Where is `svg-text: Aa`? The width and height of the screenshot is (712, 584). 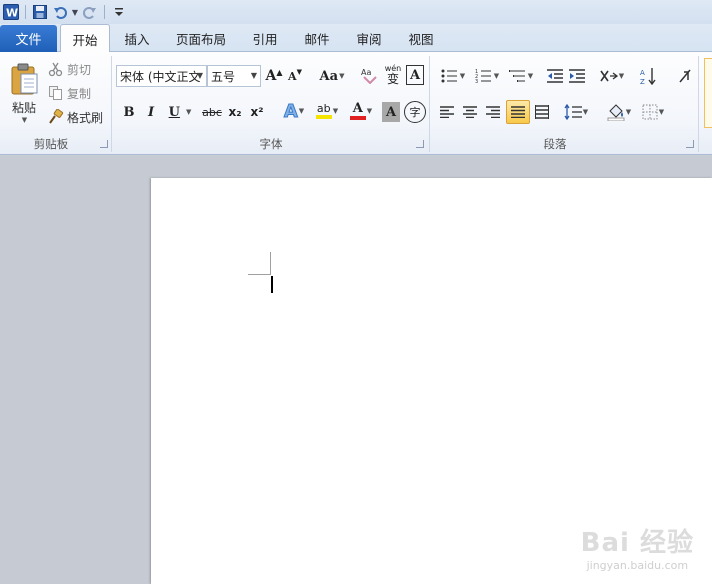 svg-text: Aa is located at coordinates (366, 72).